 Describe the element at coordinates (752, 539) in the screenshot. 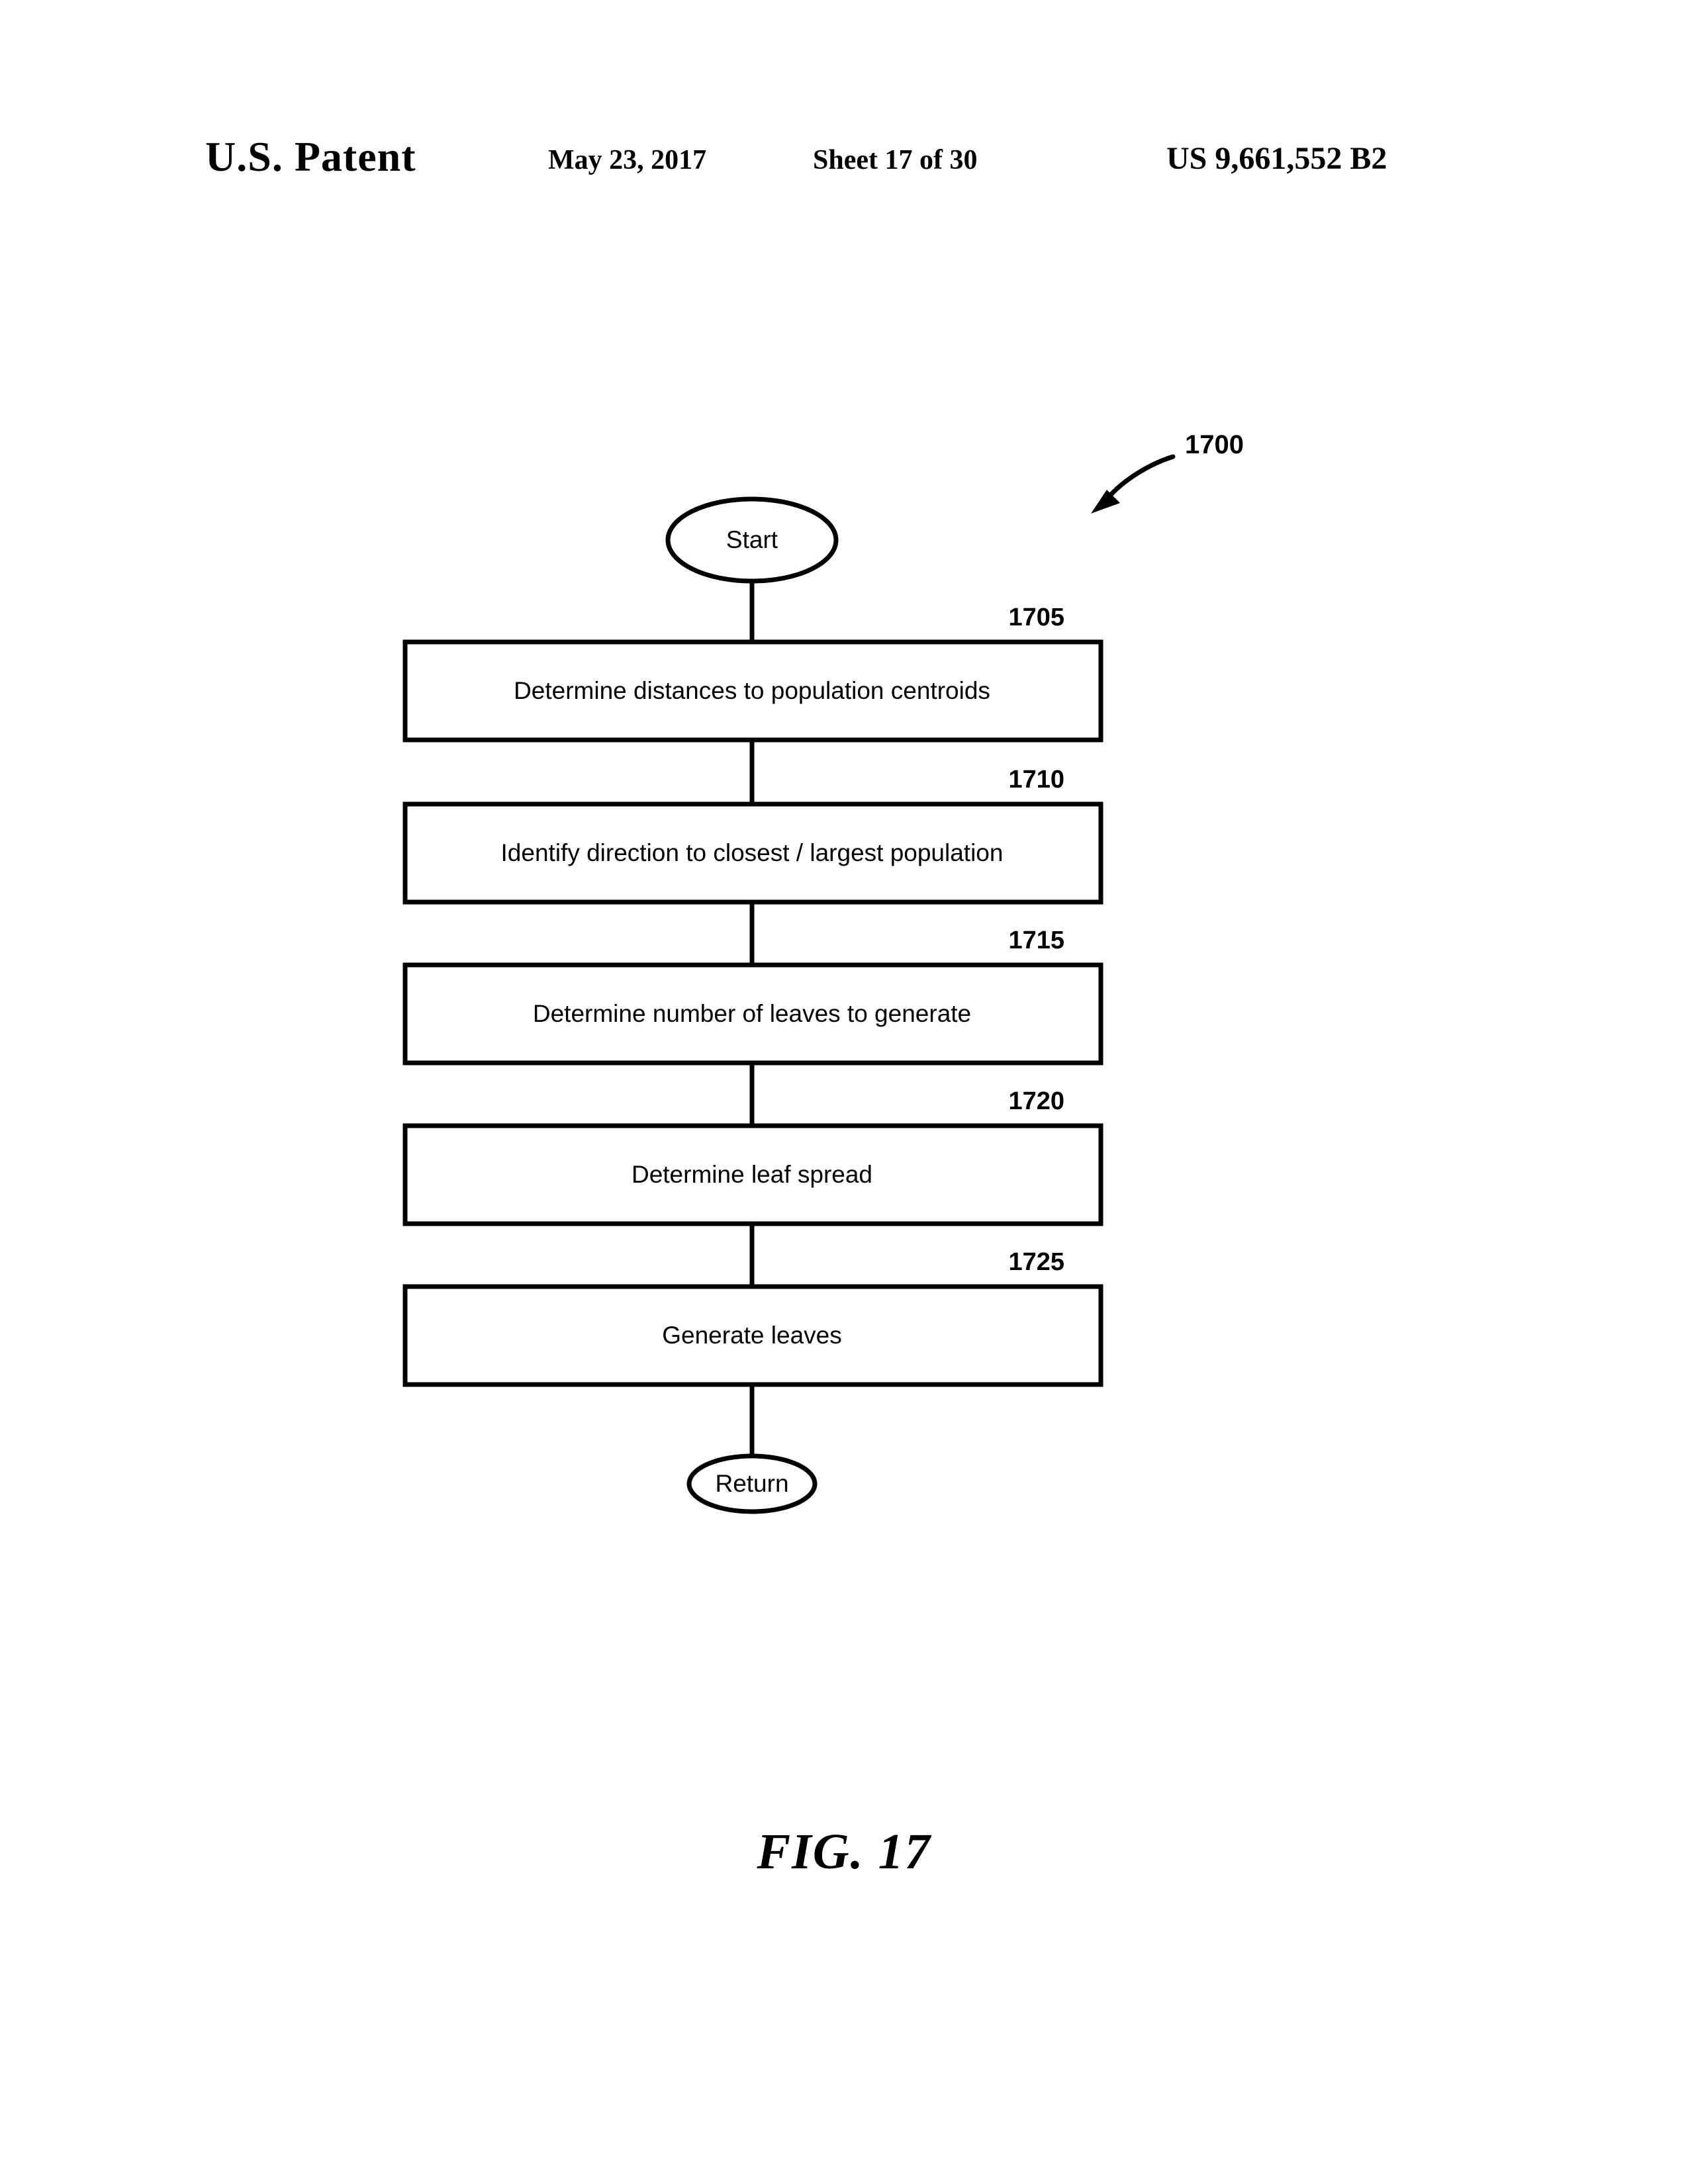

I see `start-node-label: Start` at that location.